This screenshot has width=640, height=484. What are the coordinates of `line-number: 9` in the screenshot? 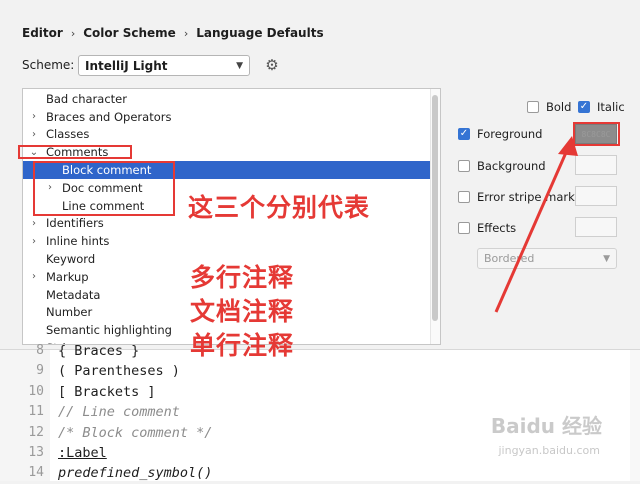 It's located at (40, 371).